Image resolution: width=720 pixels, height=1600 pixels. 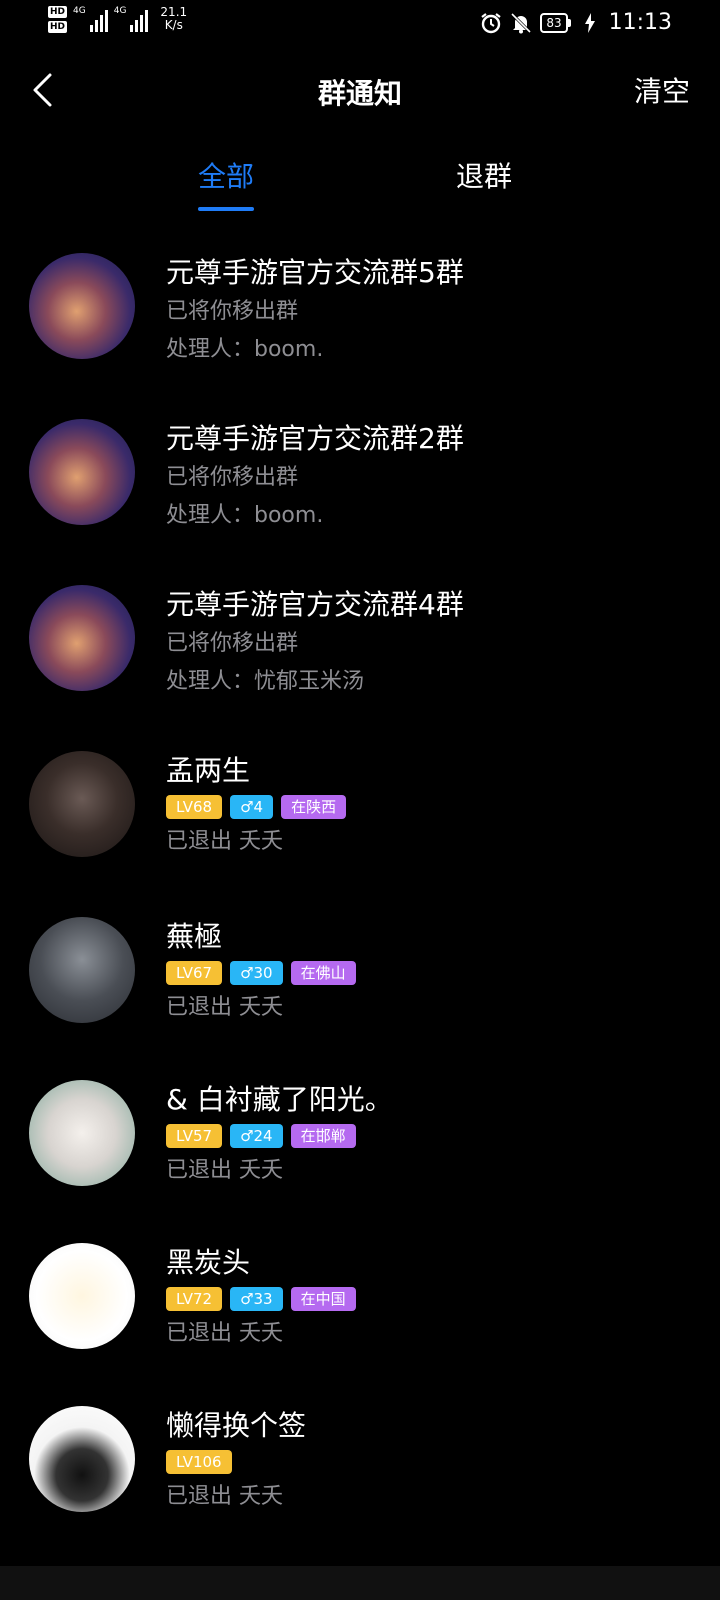 What do you see at coordinates (360, 1479) in the screenshot?
I see `list-item: 懒得换个签 LV106 已退出 夭夭` at bounding box center [360, 1479].